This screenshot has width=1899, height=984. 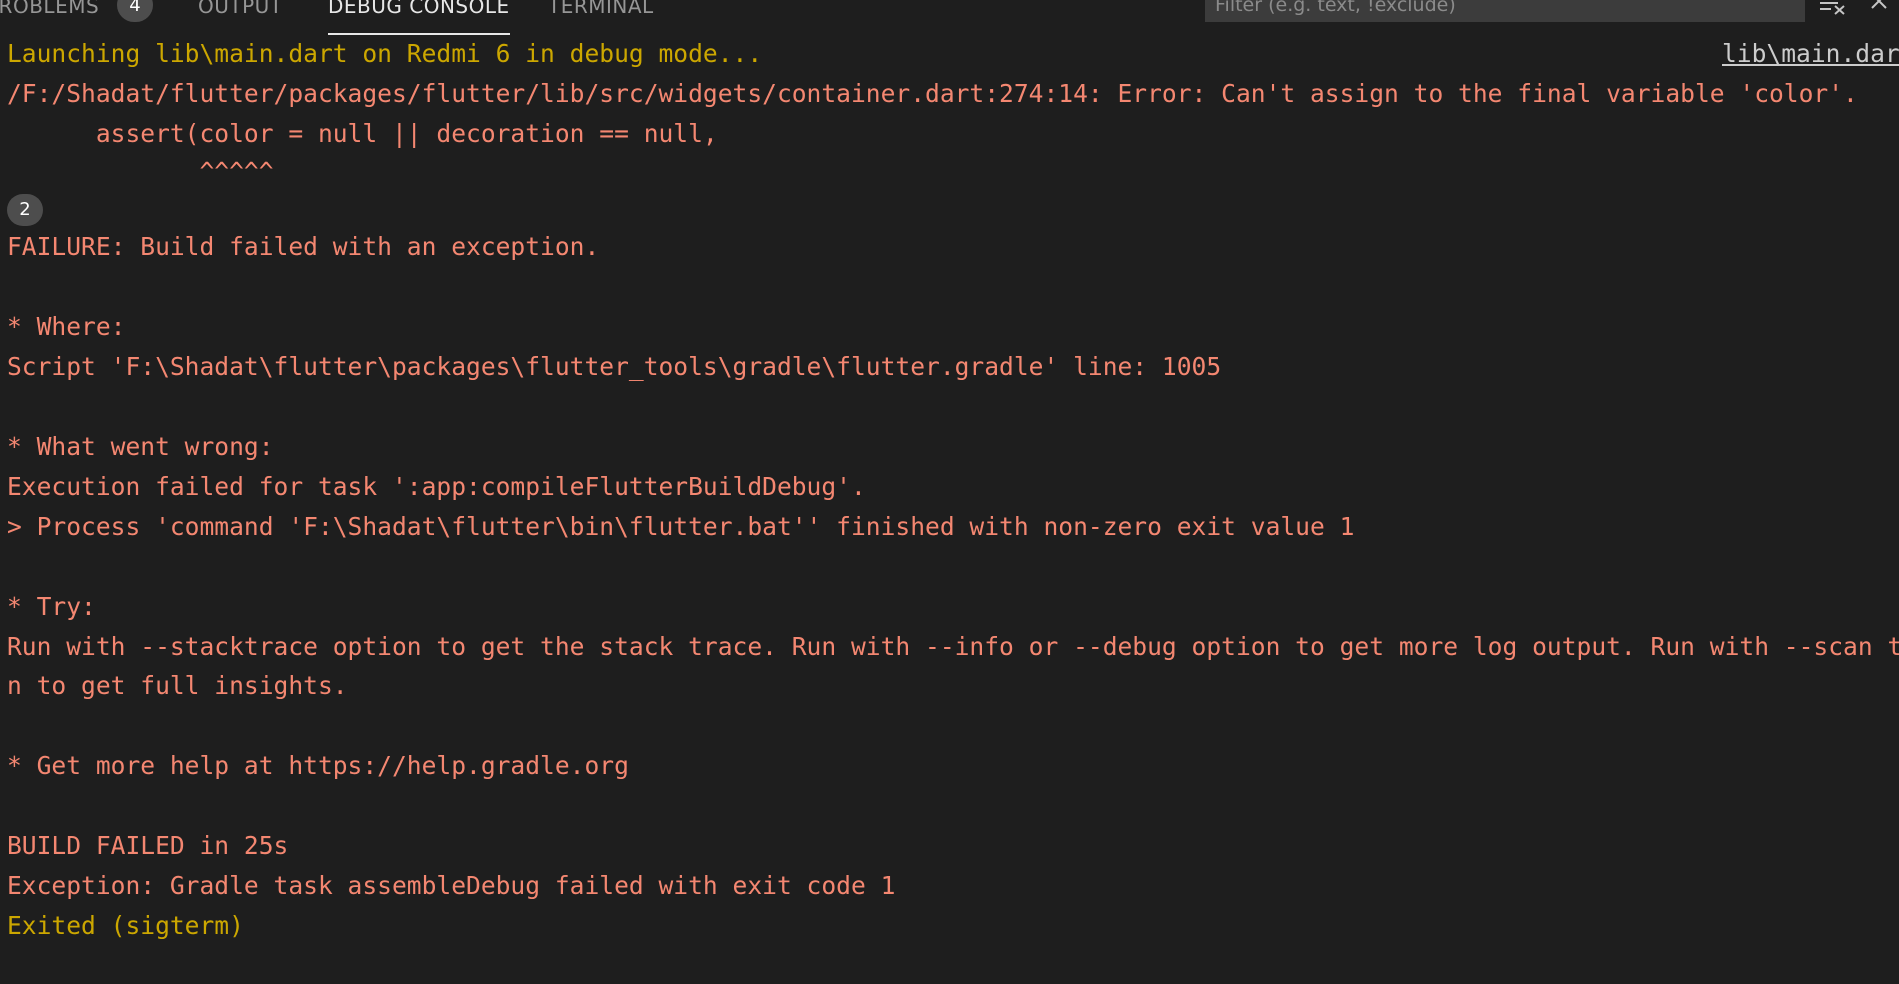 I want to click on tab-terminal: TERMINAL, so click(x=601, y=16).